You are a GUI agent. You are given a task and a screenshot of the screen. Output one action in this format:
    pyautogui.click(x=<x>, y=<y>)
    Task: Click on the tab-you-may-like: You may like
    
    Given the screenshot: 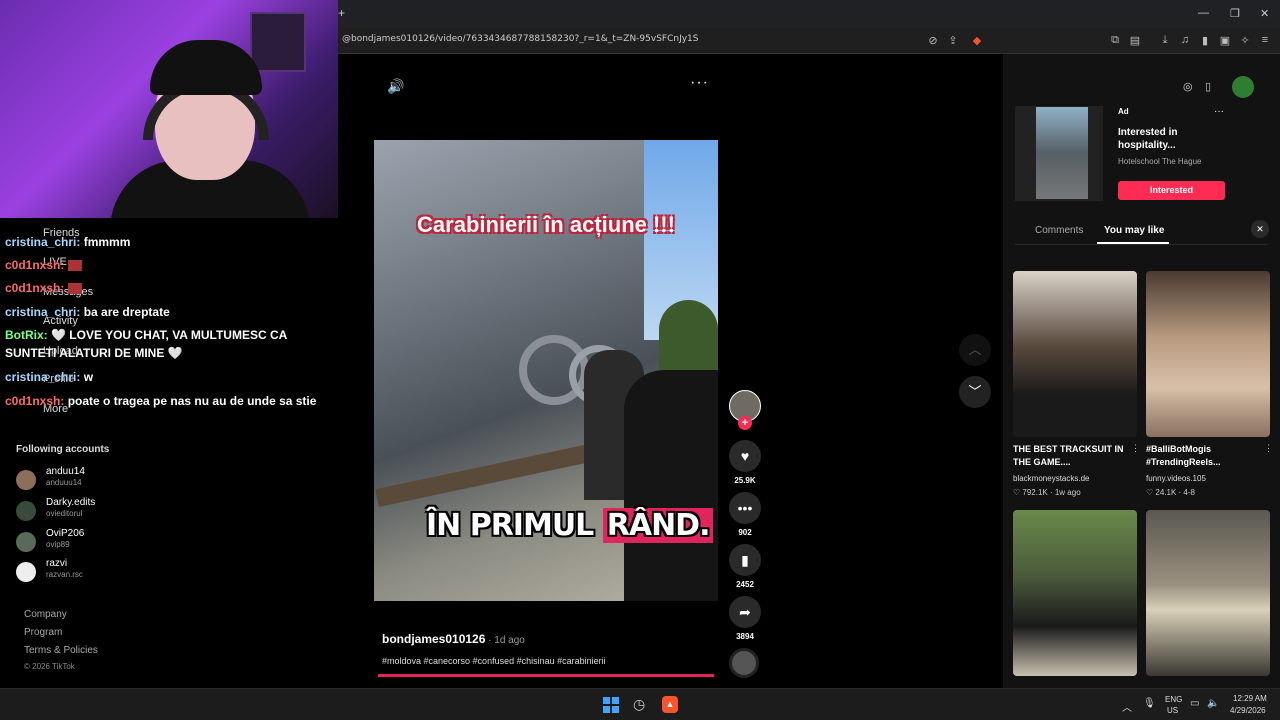 What is the action you would take?
    pyautogui.click(x=1134, y=230)
    